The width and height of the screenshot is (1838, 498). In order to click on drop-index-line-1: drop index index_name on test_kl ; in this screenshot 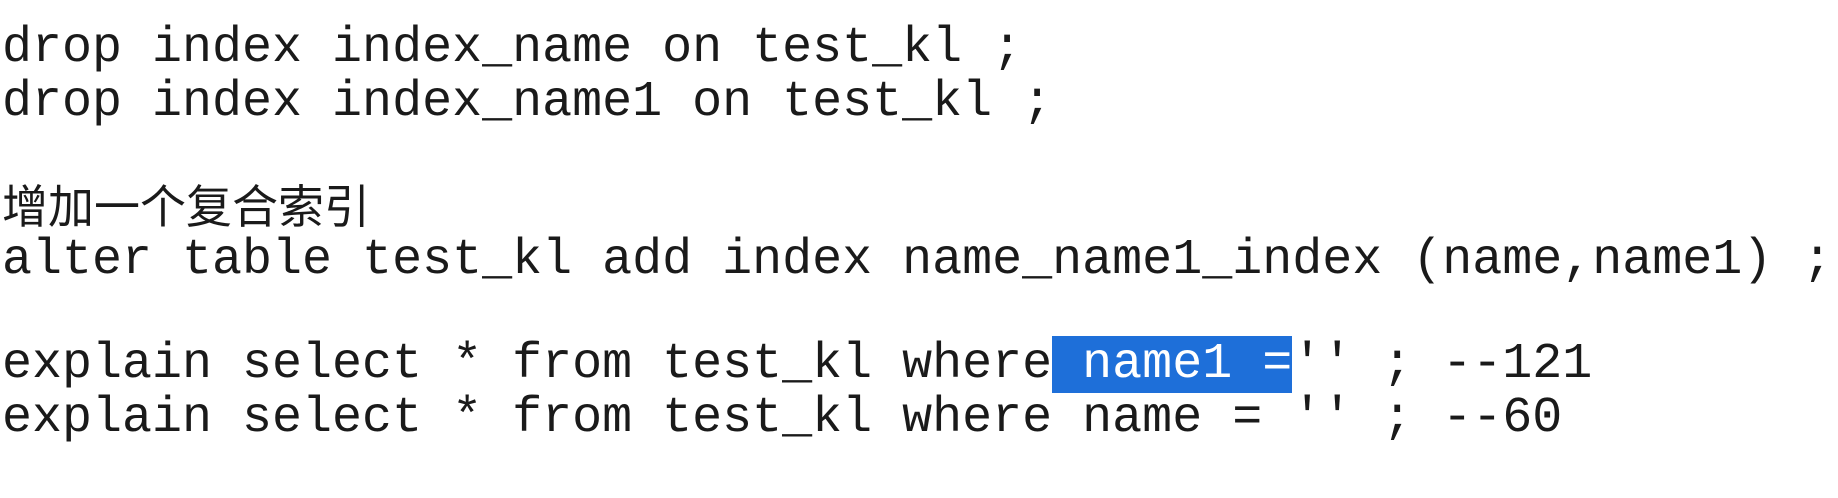, I will do `click(512, 48)`.